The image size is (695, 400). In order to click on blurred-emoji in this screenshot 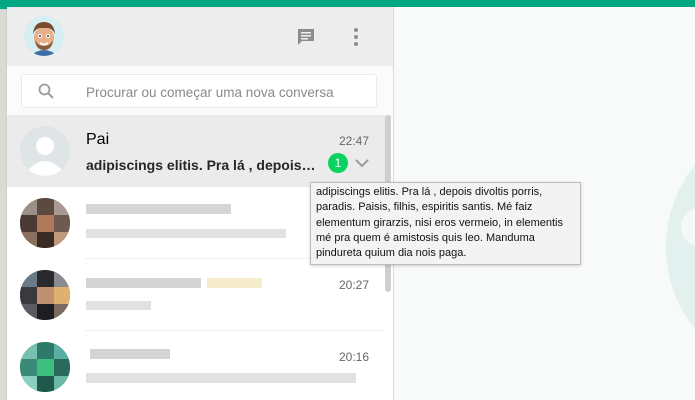, I will do `click(234, 283)`.